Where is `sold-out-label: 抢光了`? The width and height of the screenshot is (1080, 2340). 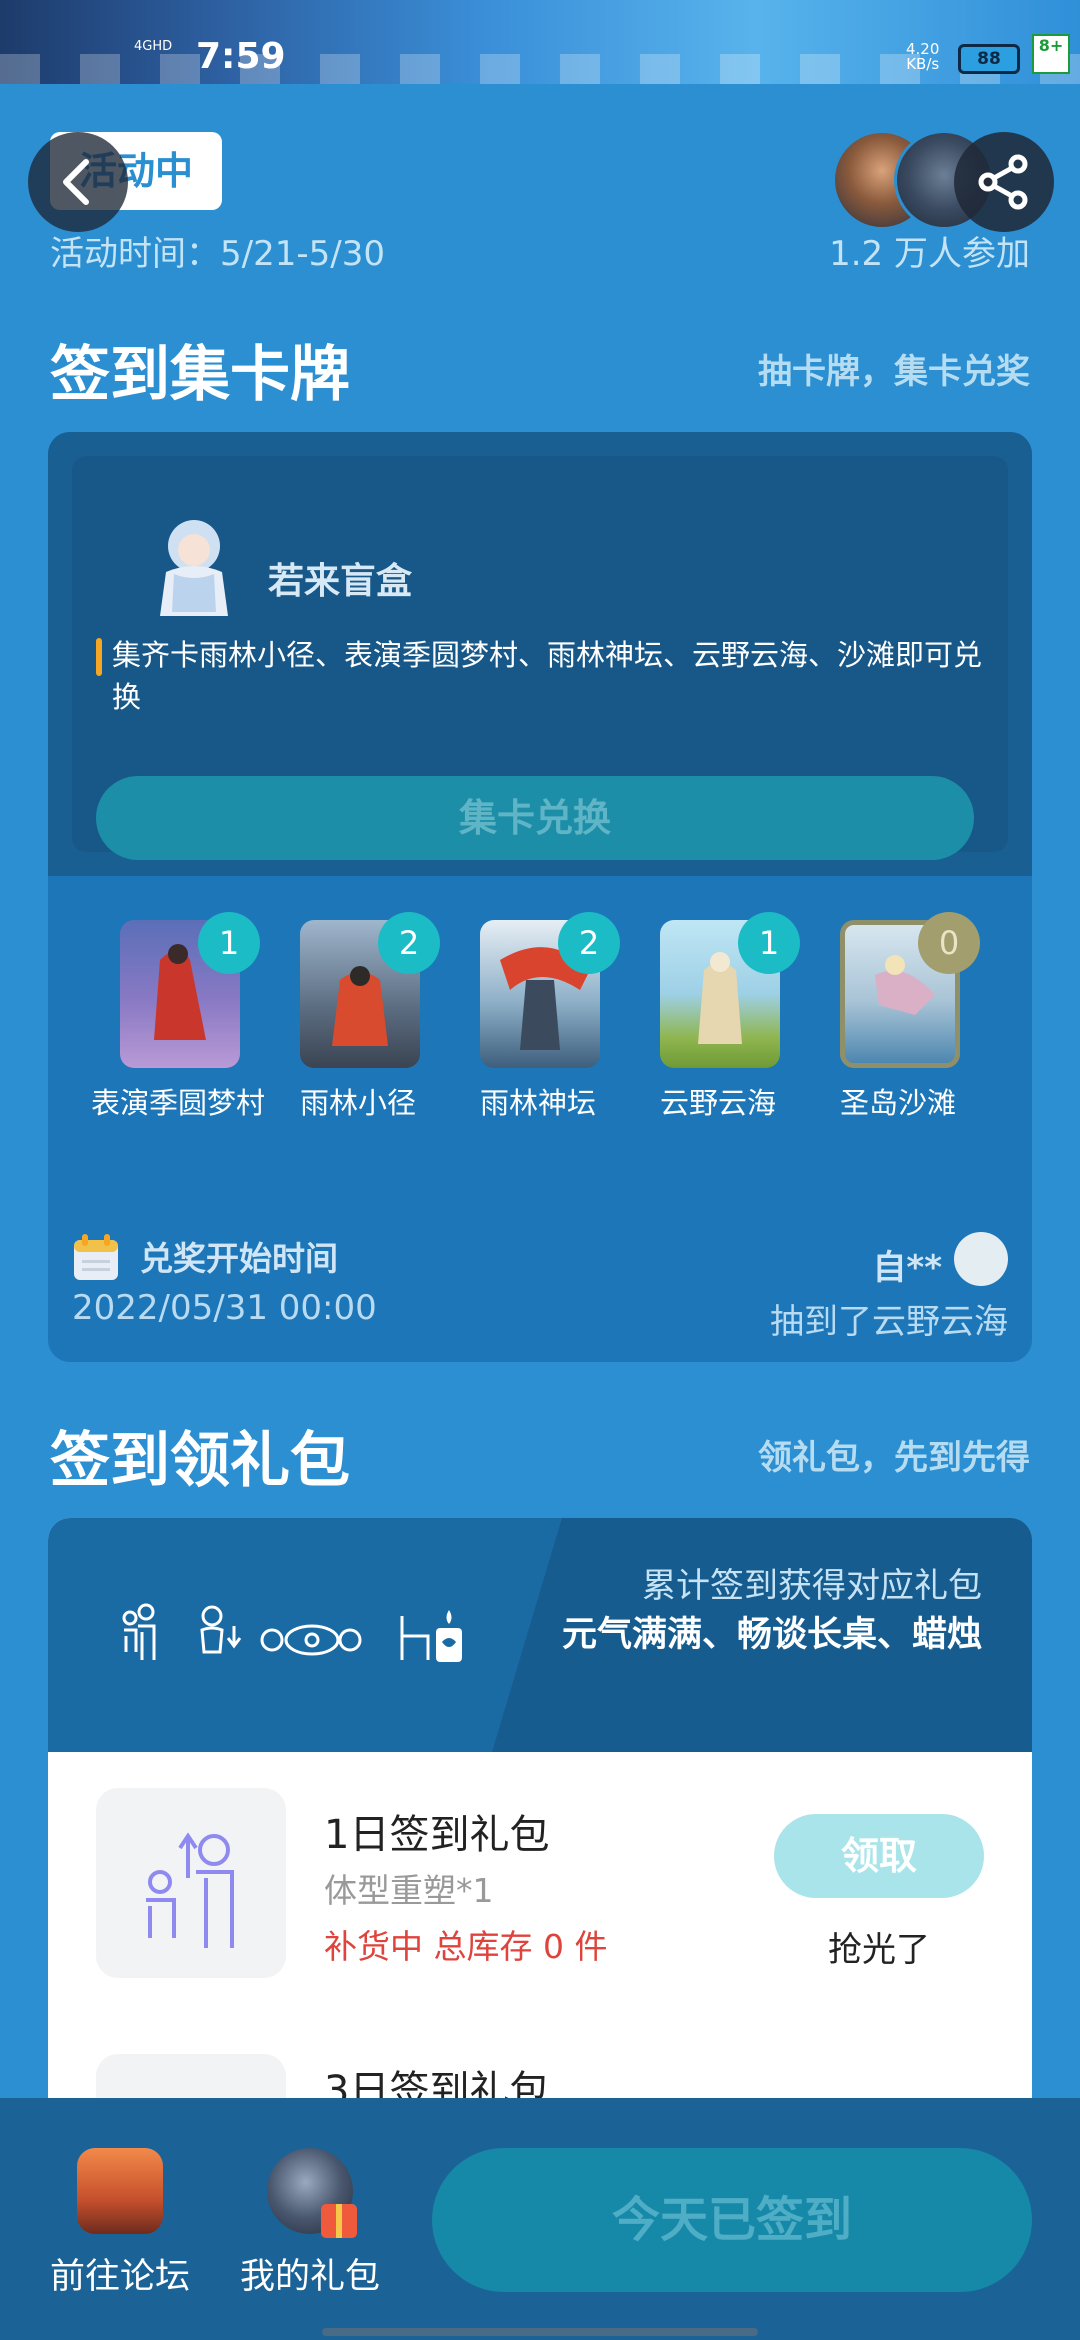
sold-out-label: 抢光了 is located at coordinates (879, 1950).